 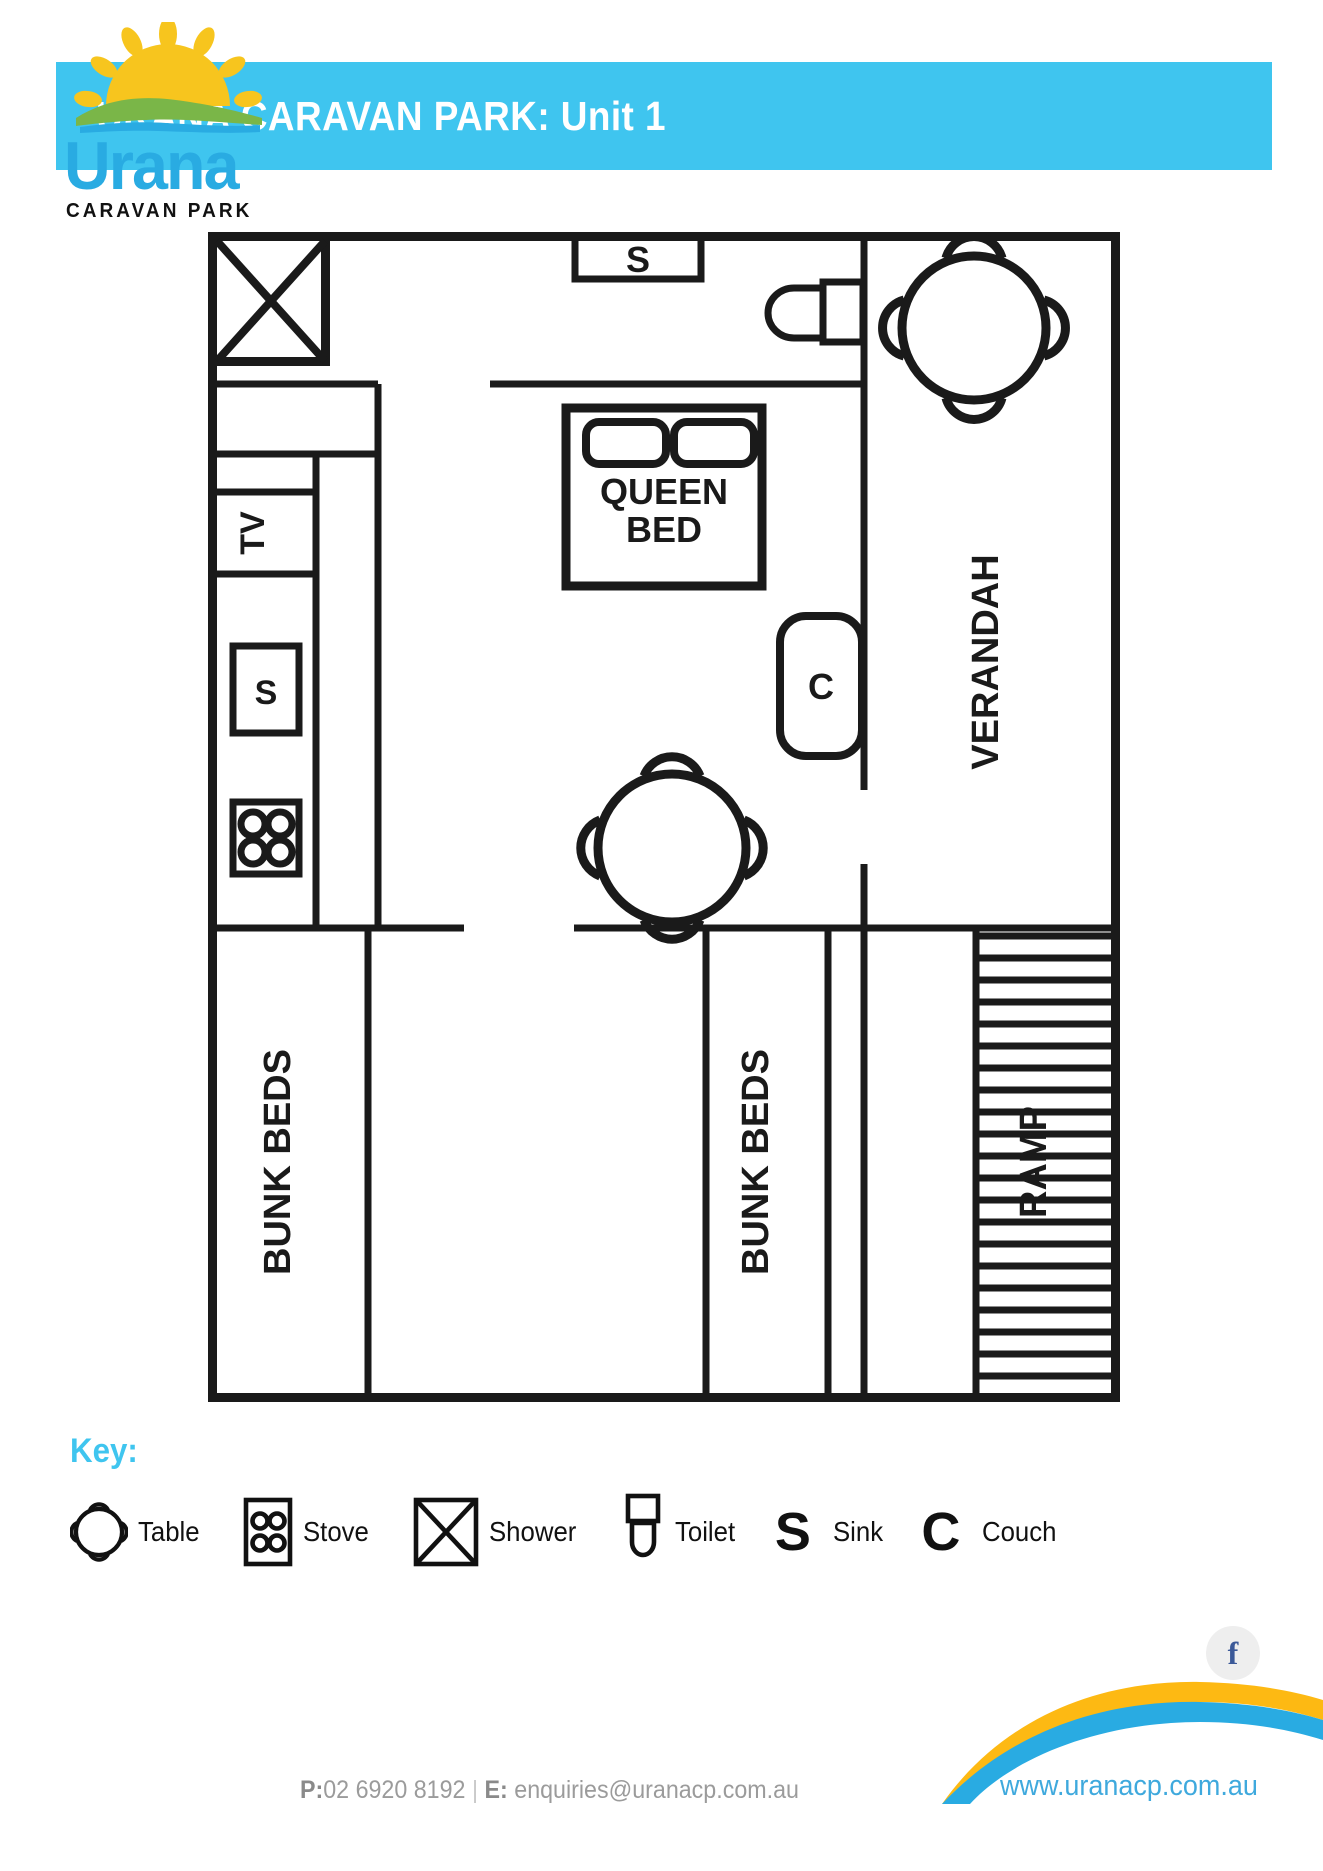 I want to click on sun-hill-logo-icon, so click(x=168, y=75).